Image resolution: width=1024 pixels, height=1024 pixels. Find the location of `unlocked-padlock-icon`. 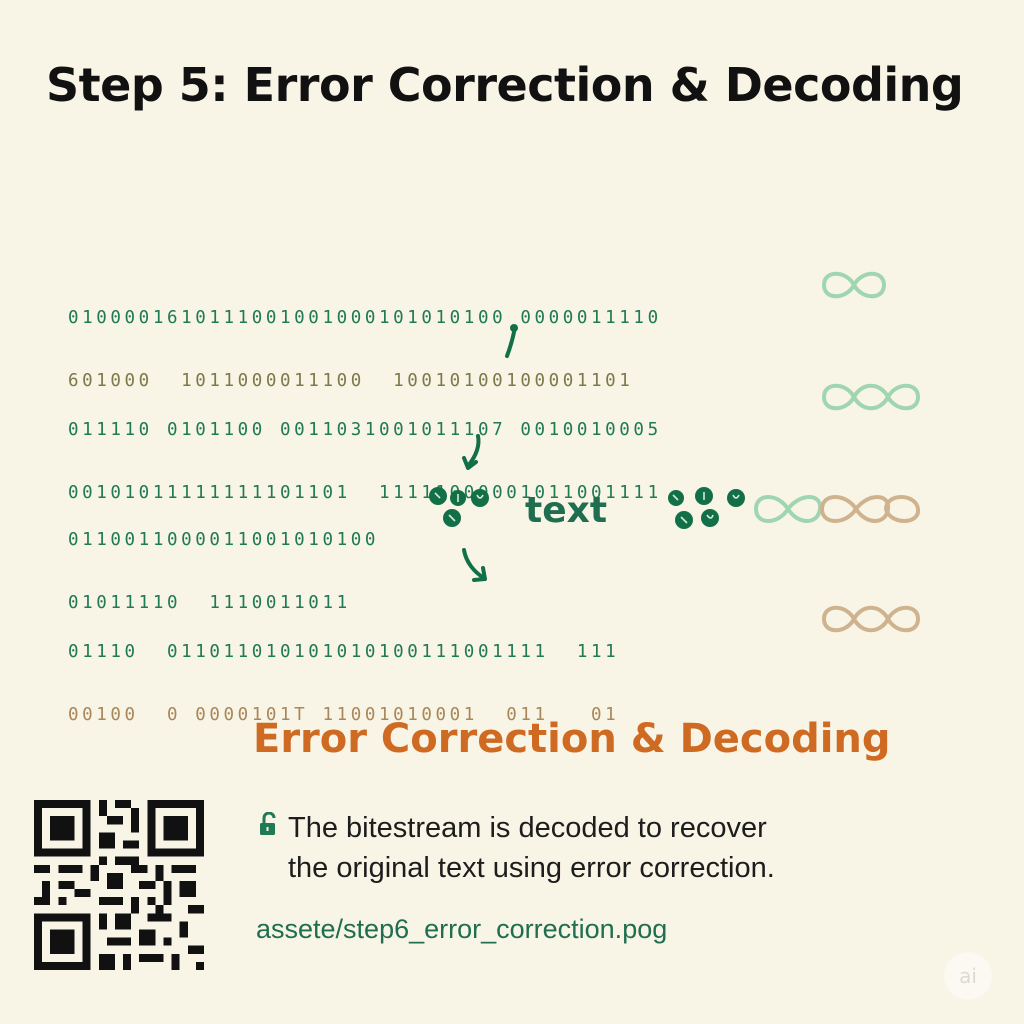

unlocked-padlock-icon is located at coordinates (268, 823).